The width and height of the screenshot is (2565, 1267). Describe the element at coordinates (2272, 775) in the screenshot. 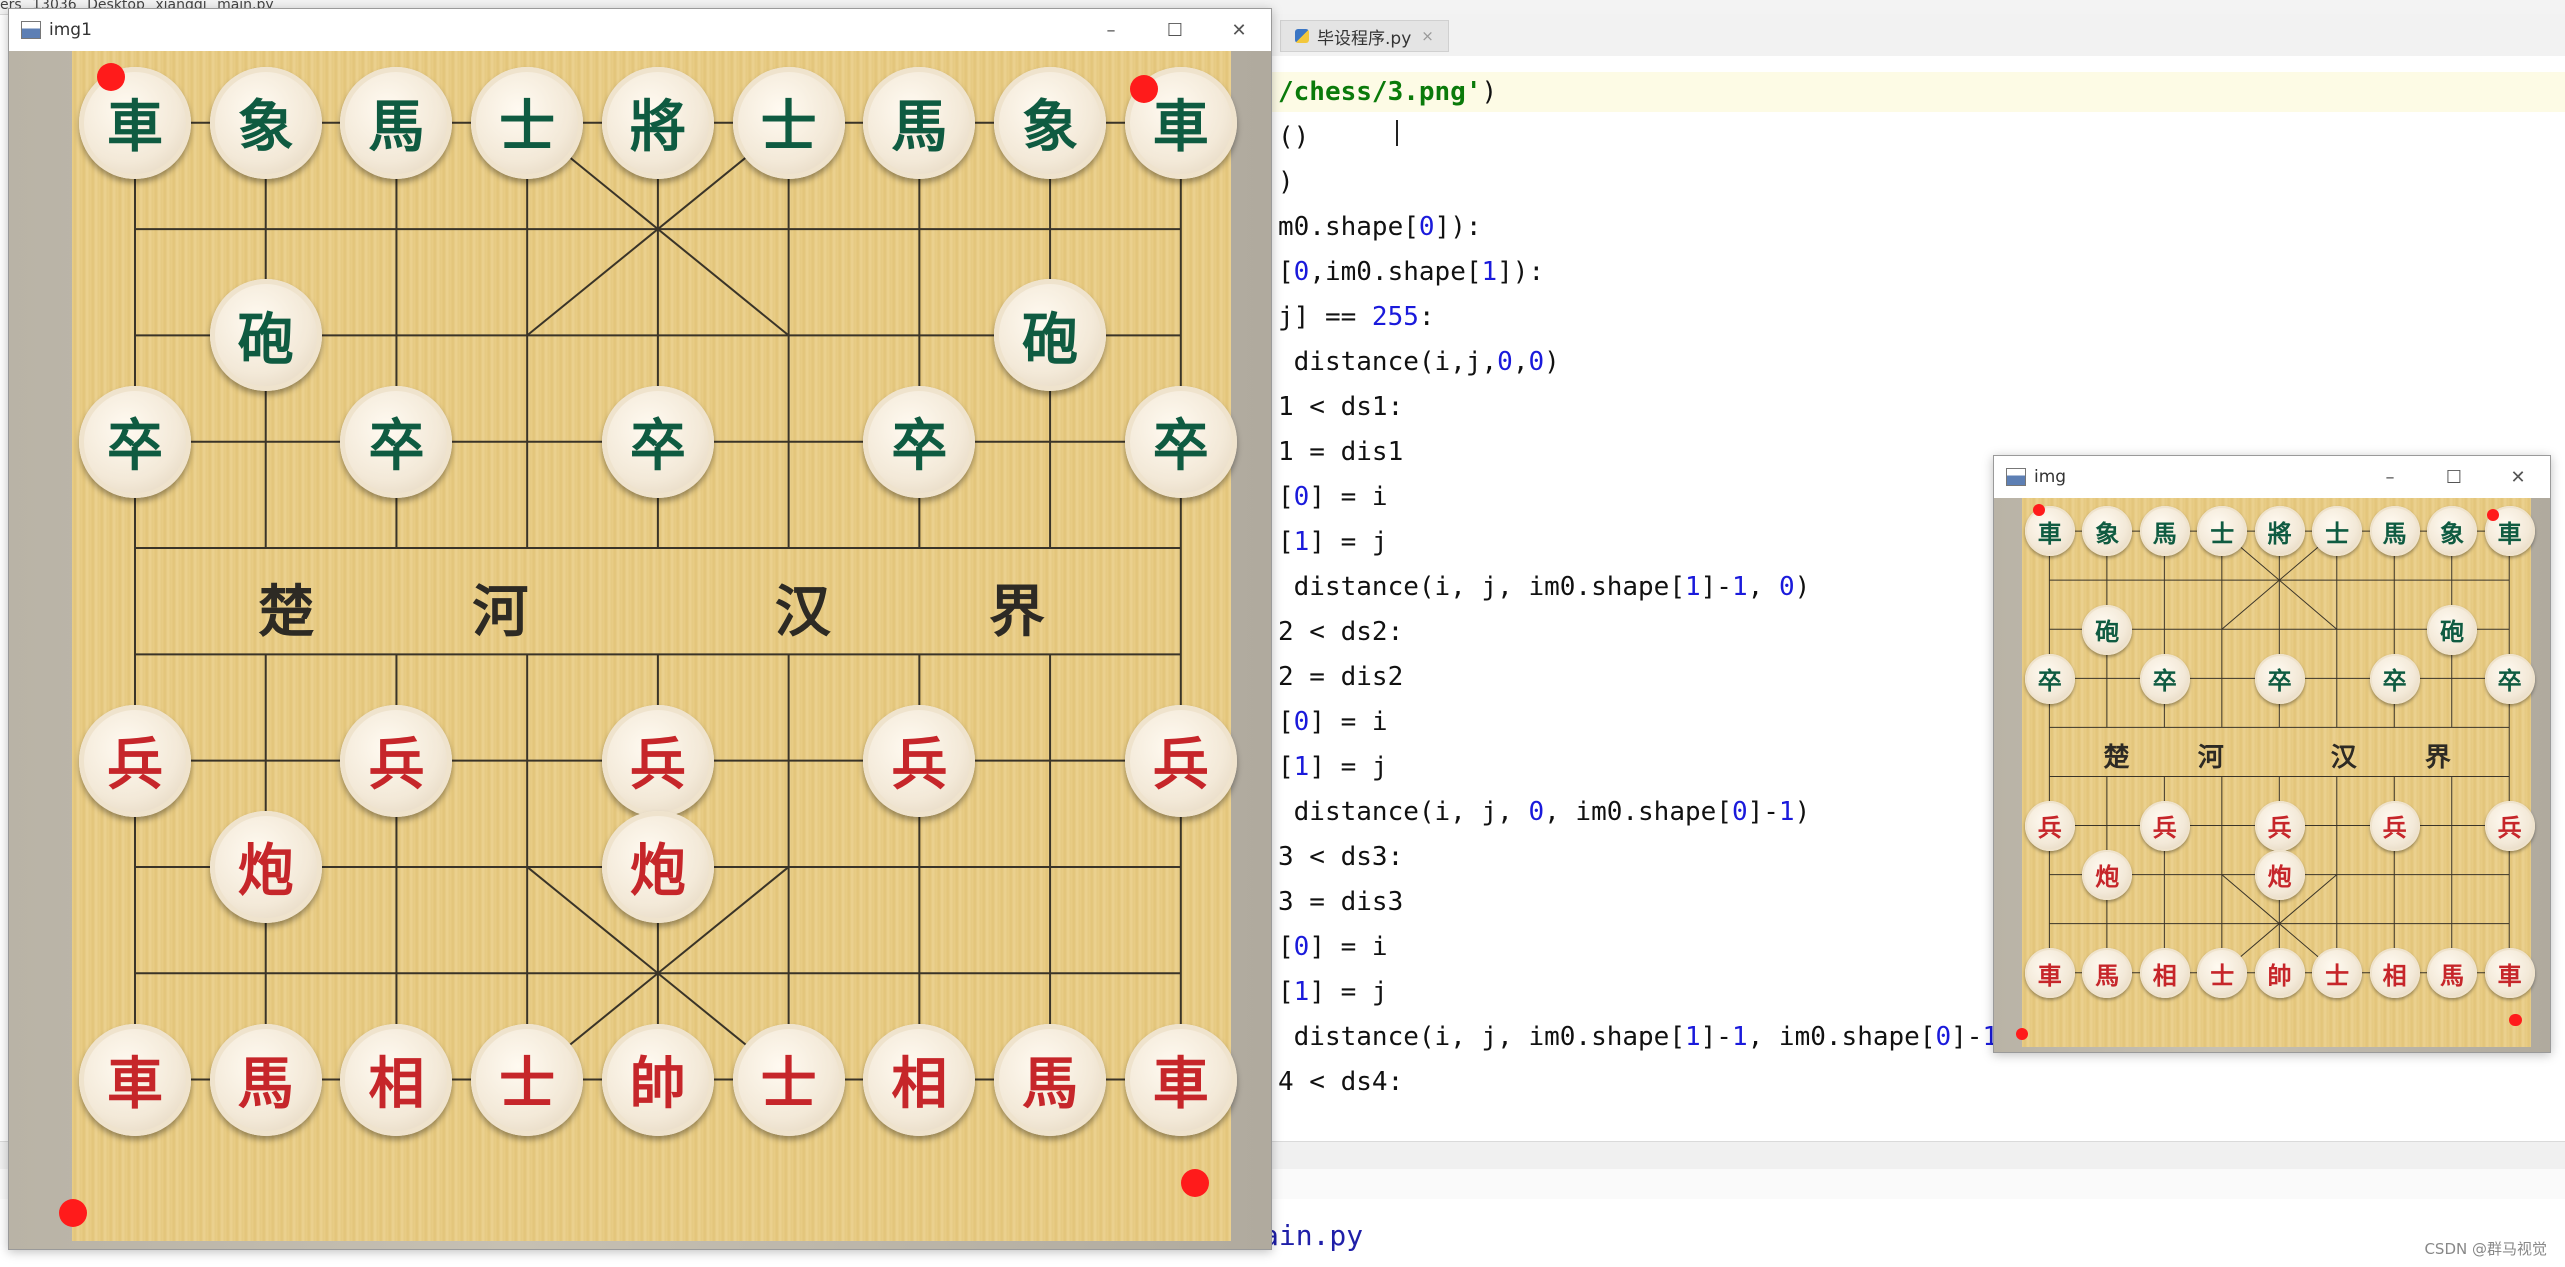

I see `chessboard-image: 楚河汉界車象馬士將士馬象車砲砲卒卒卒卒卒兵兵兵兵兵炮炮車馬相士帥士相馬車` at that location.